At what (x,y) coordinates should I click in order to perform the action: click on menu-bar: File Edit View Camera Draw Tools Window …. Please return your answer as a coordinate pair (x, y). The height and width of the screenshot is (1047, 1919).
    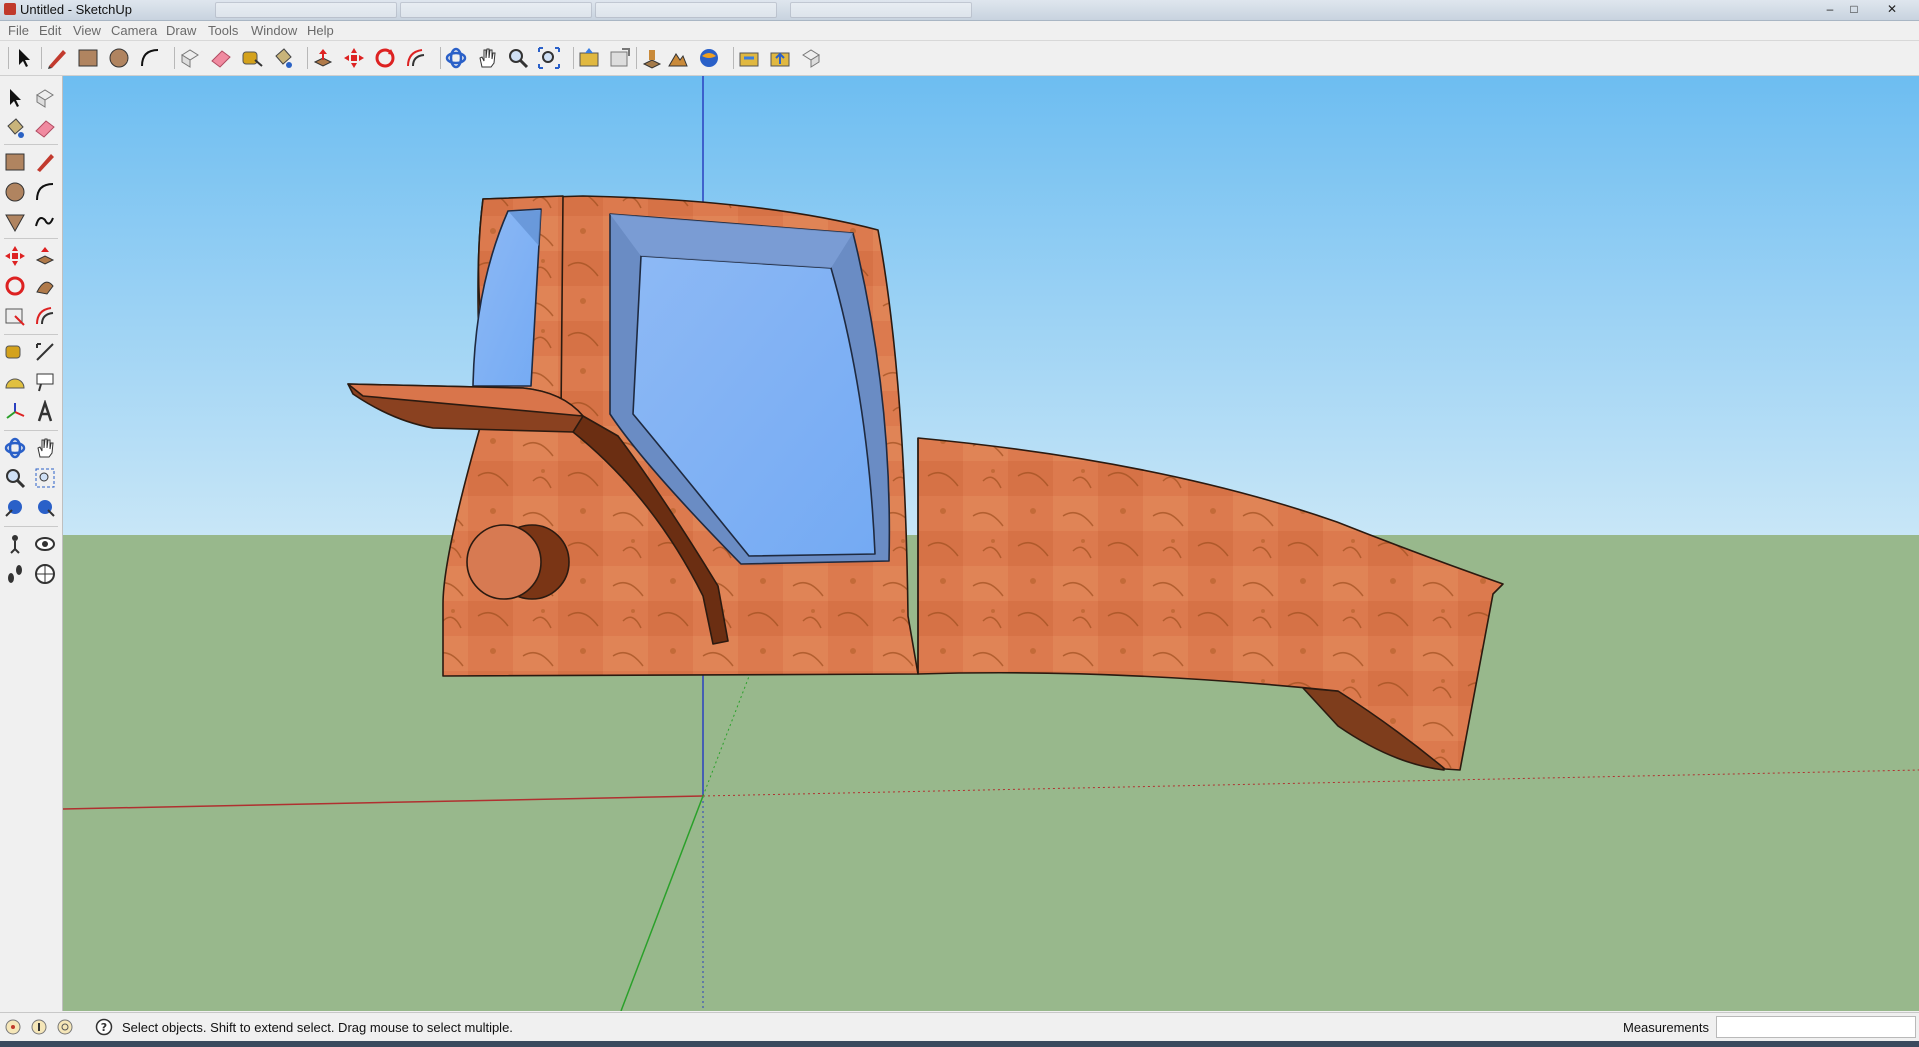
    Looking at the image, I should click on (959, 31).